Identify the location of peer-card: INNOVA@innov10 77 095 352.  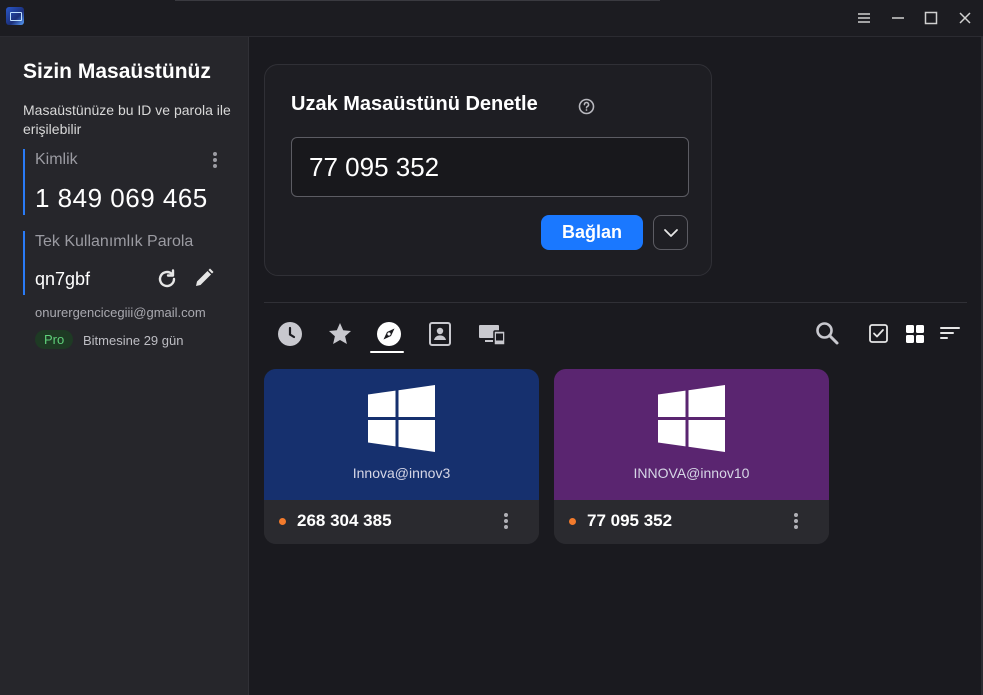
(691, 456).